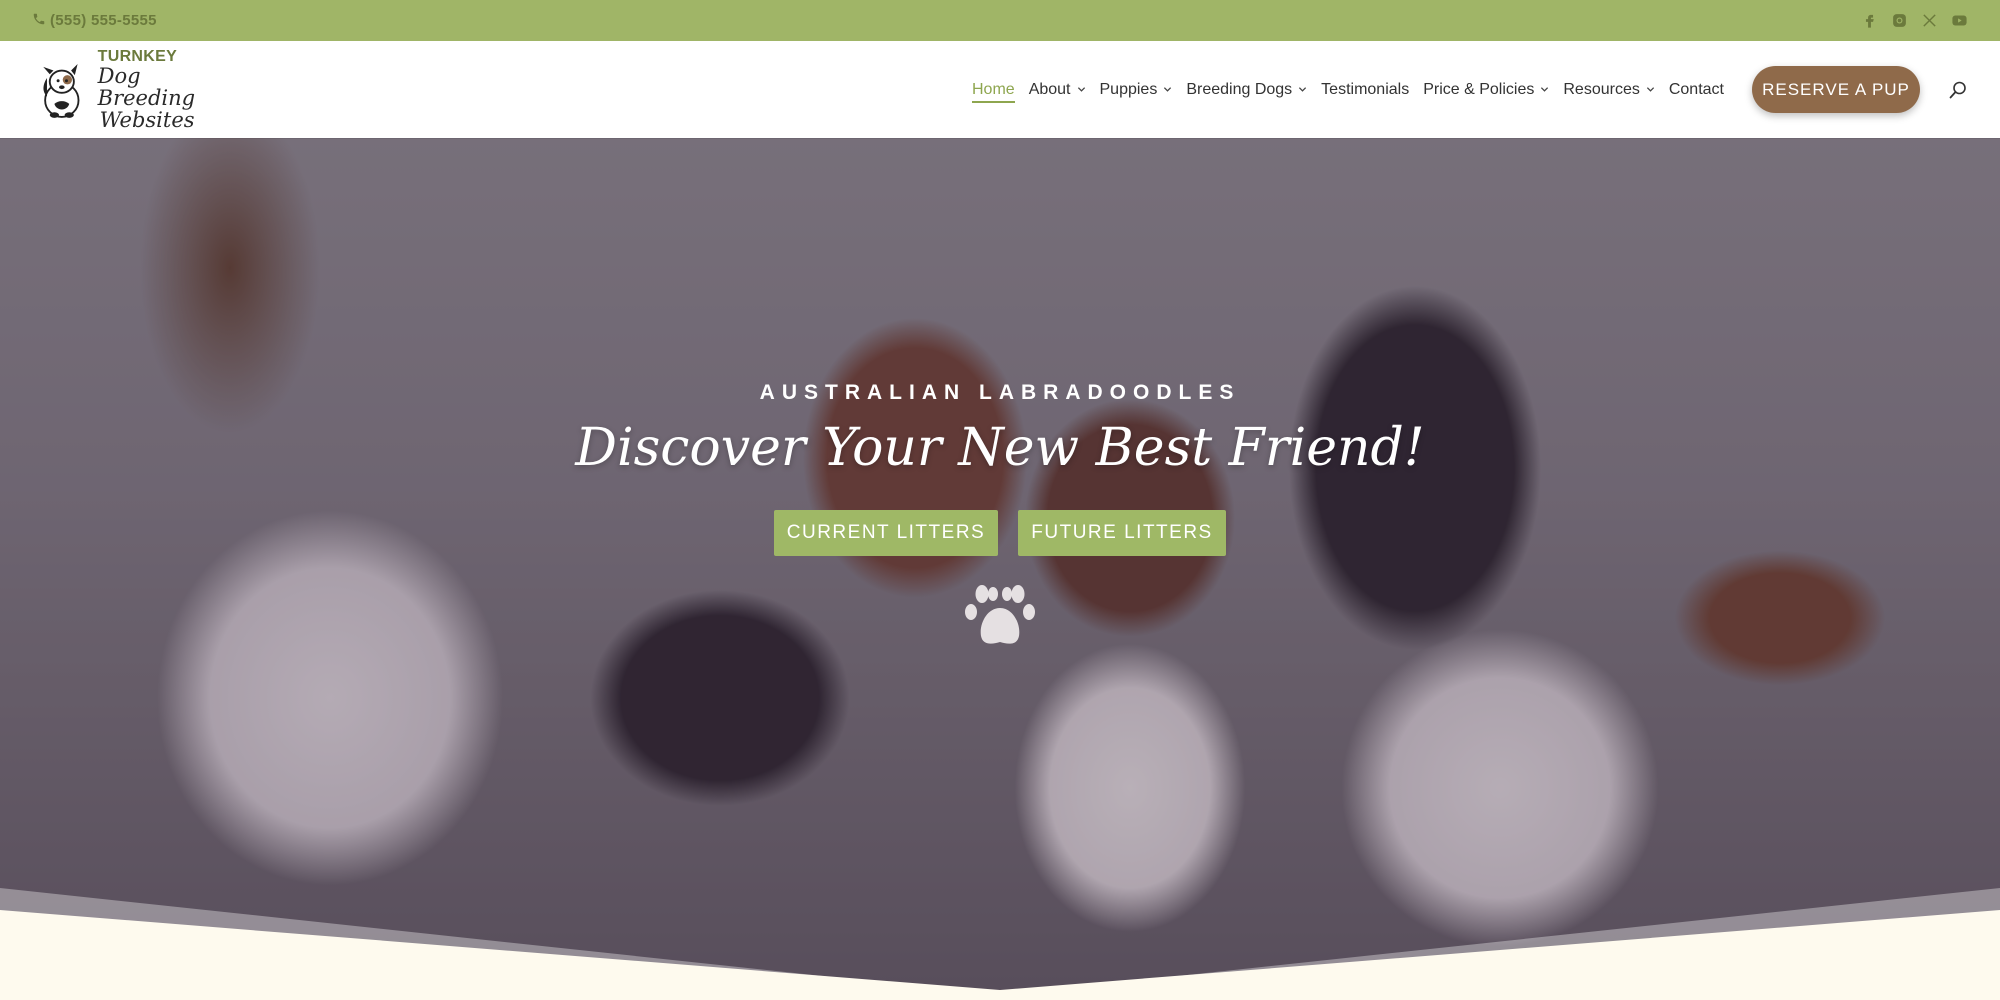 This screenshot has width=2000, height=1000. I want to click on site-logo: TURNKEY Dog Breeding Websites, so click(134, 89).